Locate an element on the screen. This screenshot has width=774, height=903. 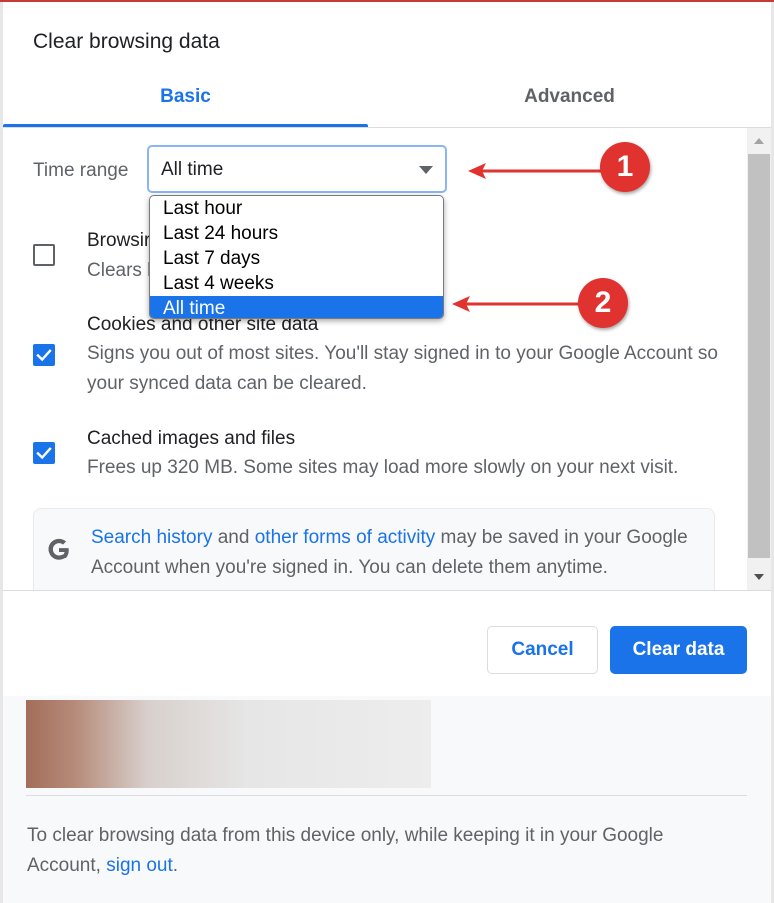
google-g-icon is located at coordinates (58, 549).